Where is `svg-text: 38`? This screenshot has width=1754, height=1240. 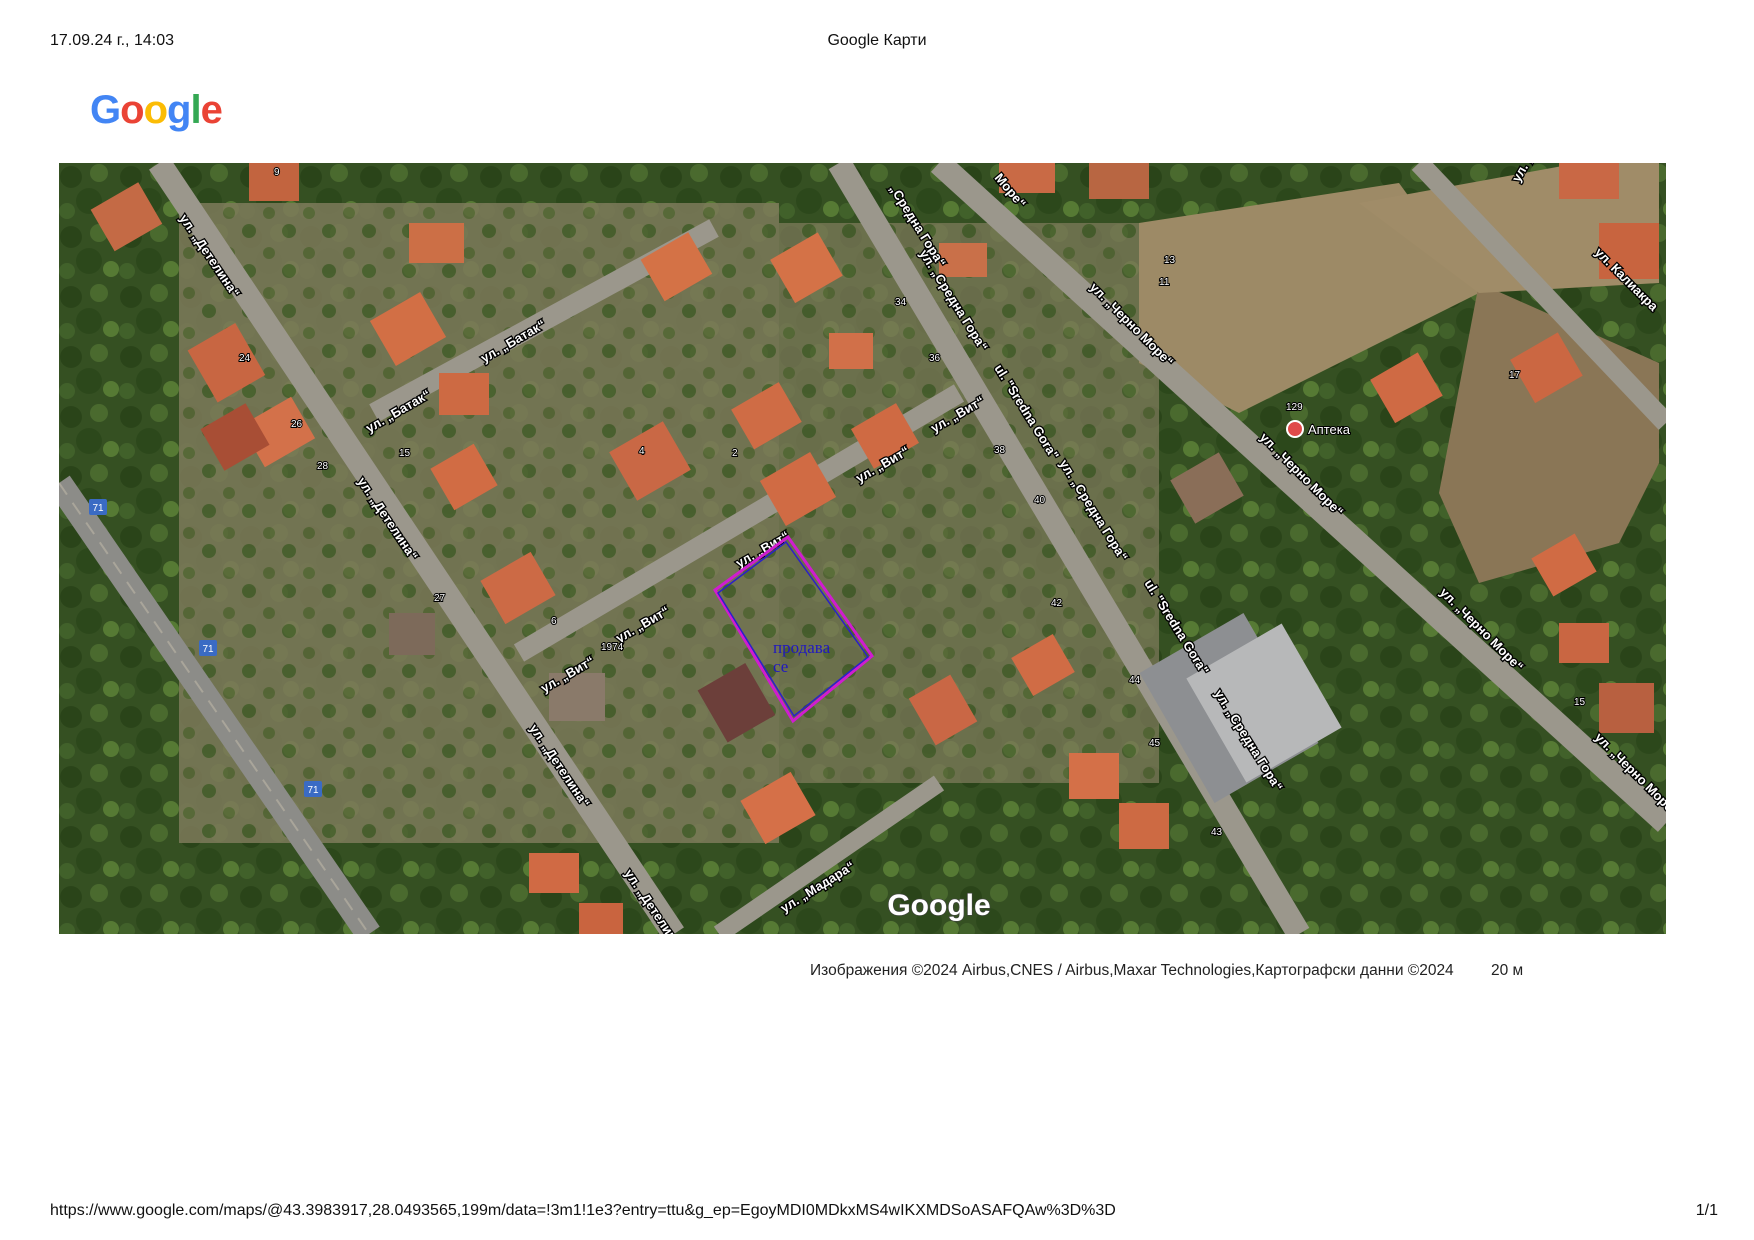 svg-text: 38 is located at coordinates (1000, 450).